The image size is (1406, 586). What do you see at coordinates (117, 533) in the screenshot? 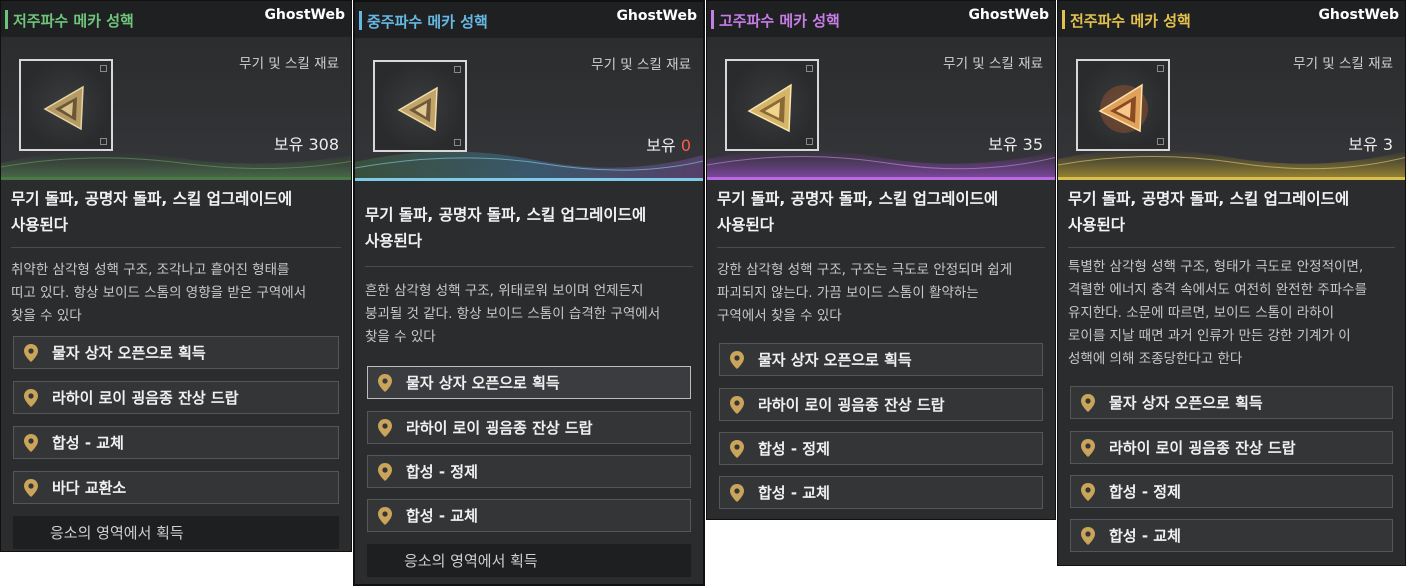
I see `source-label: 응소의 영역에서 획득` at bounding box center [117, 533].